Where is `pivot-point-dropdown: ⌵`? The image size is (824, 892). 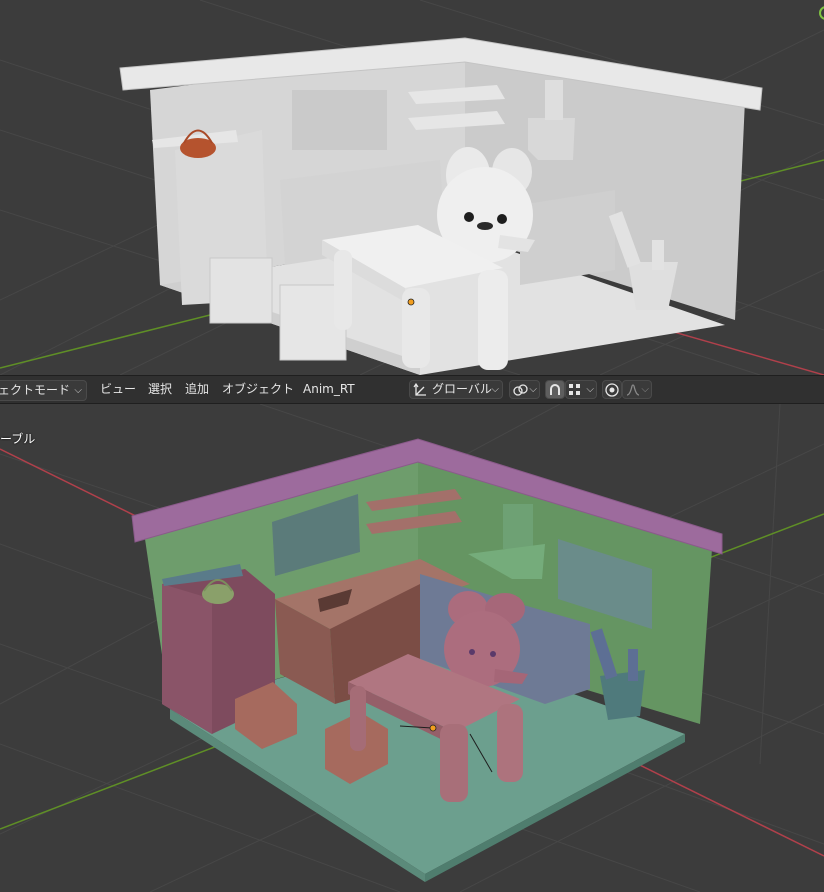
pivot-point-dropdown: ⌵ is located at coordinates (524, 389).